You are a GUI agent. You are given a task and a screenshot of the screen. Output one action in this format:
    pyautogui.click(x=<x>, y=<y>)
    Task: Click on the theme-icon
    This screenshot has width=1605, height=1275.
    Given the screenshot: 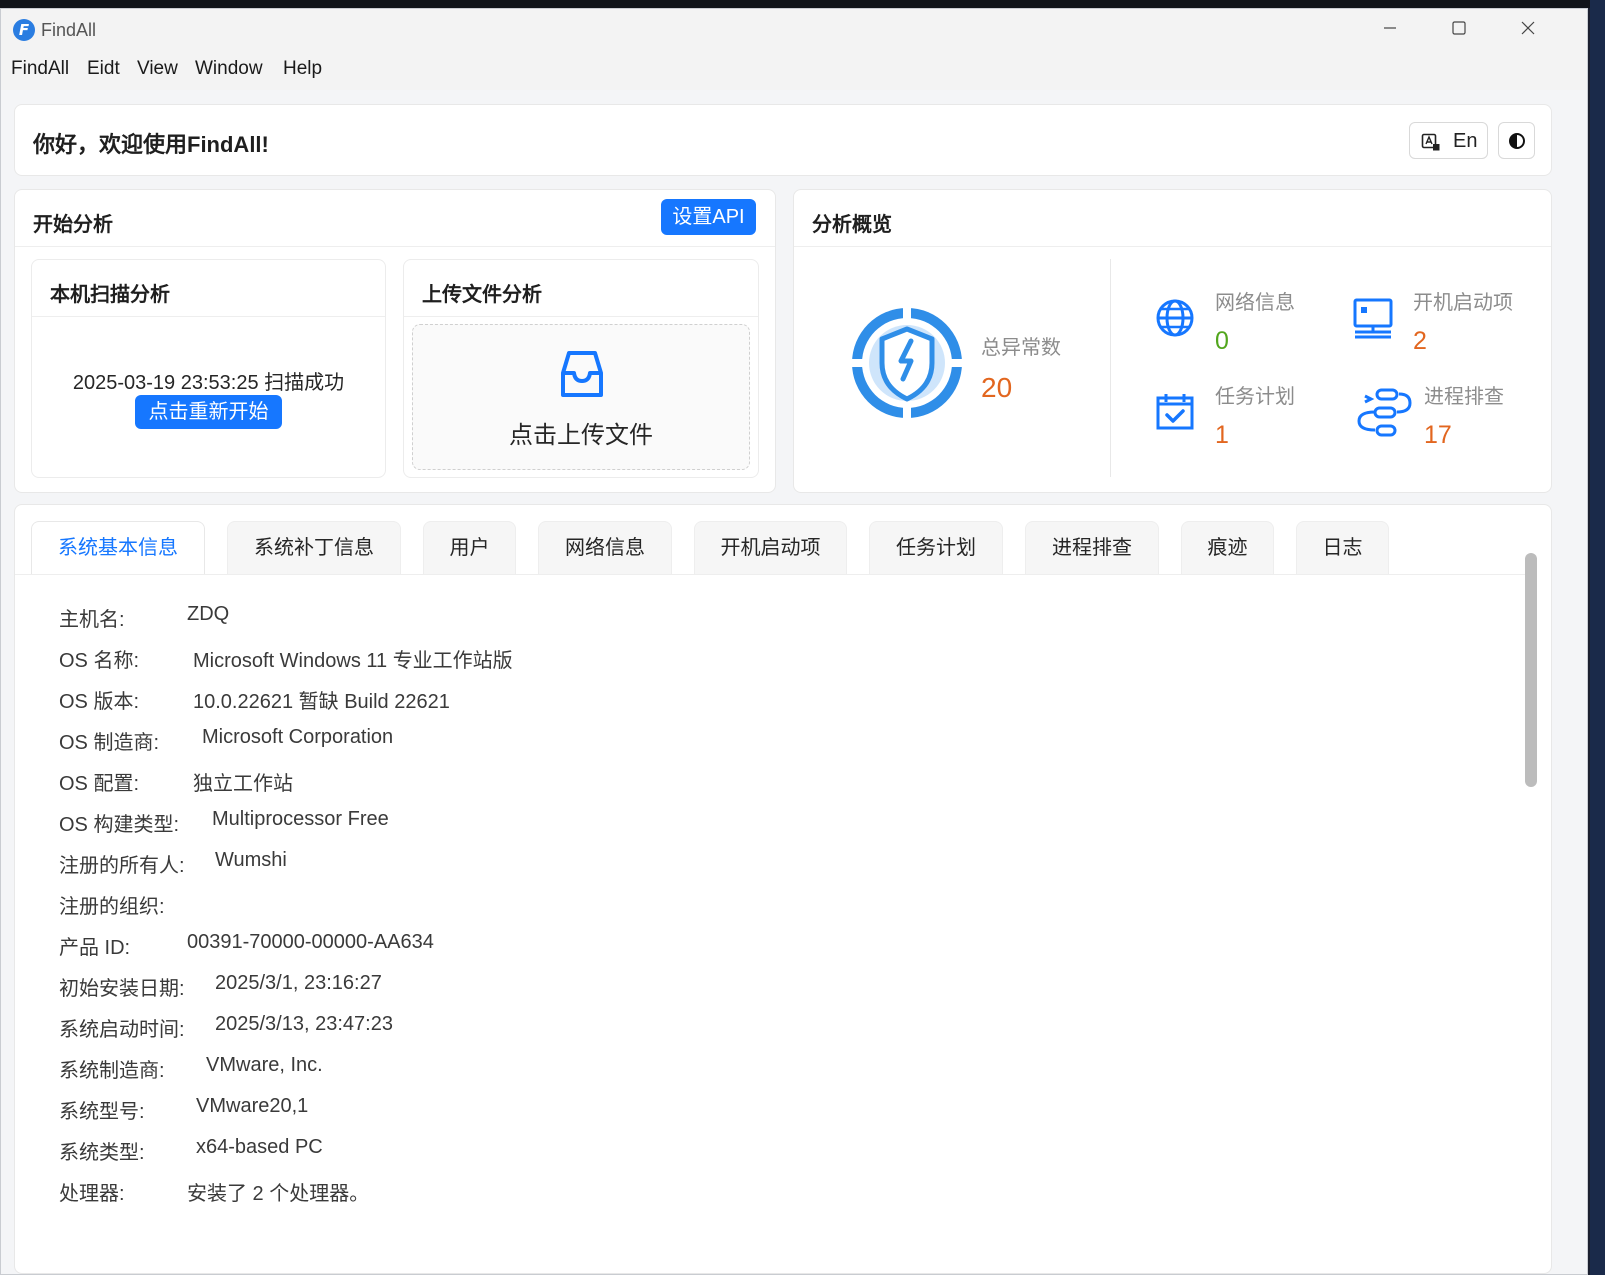 What is the action you would take?
    pyautogui.click(x=1517, y=141)
    